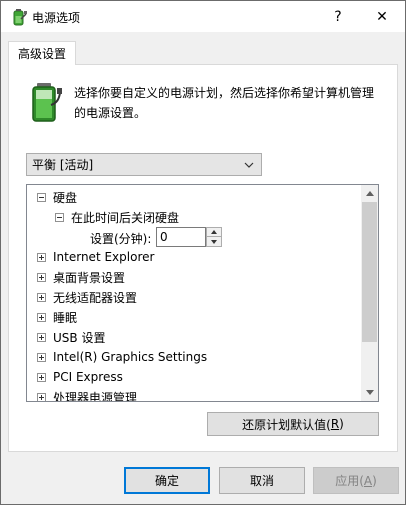  What do you see at coordinates (110, 113) in the screenshot?
I see `description-line-2: 的电源设置。` at bounding box center [110, 113].